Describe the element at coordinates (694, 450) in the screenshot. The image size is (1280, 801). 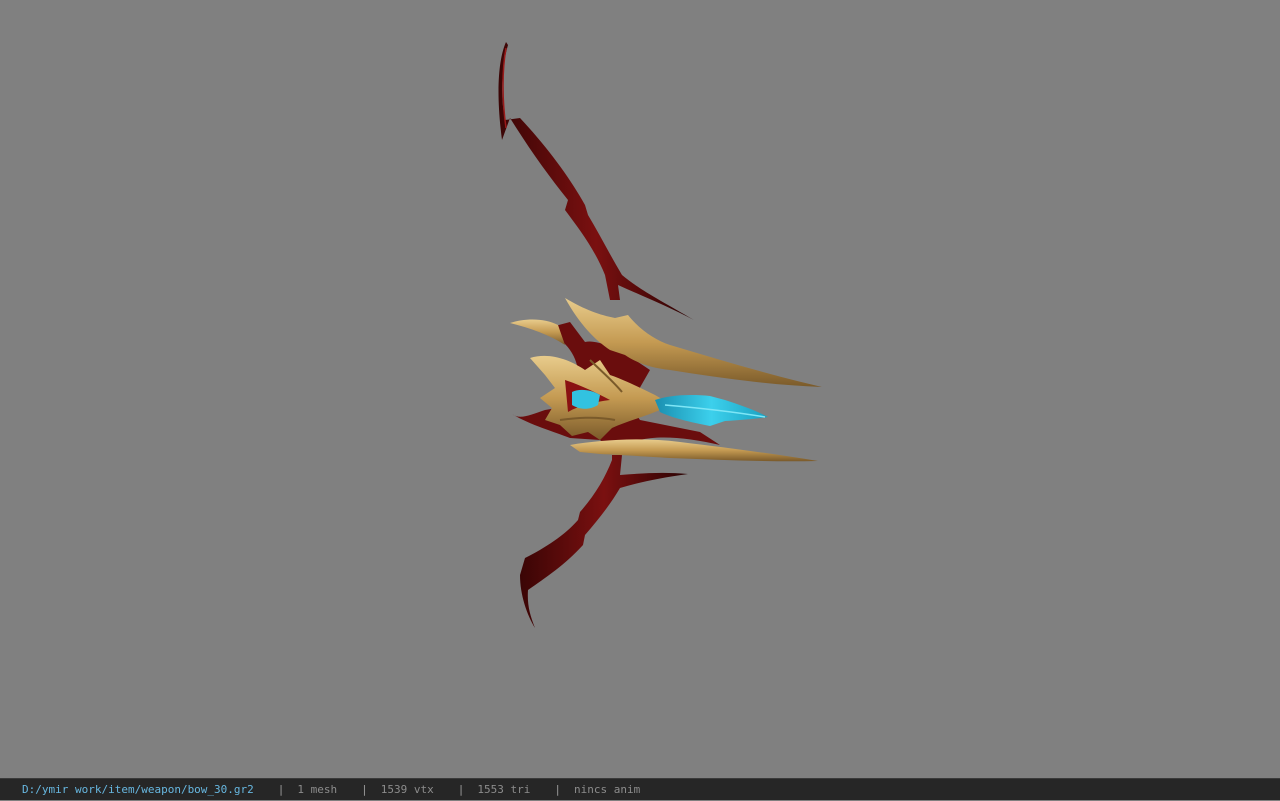
I see `gold-blade-lower` at that location.